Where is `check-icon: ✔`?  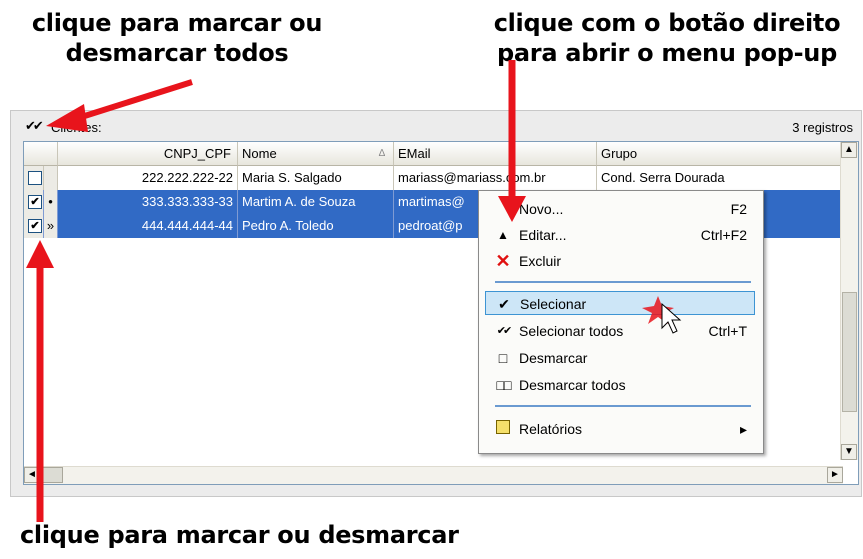
check-icon: ✔ is located at coordinates (504, 304).